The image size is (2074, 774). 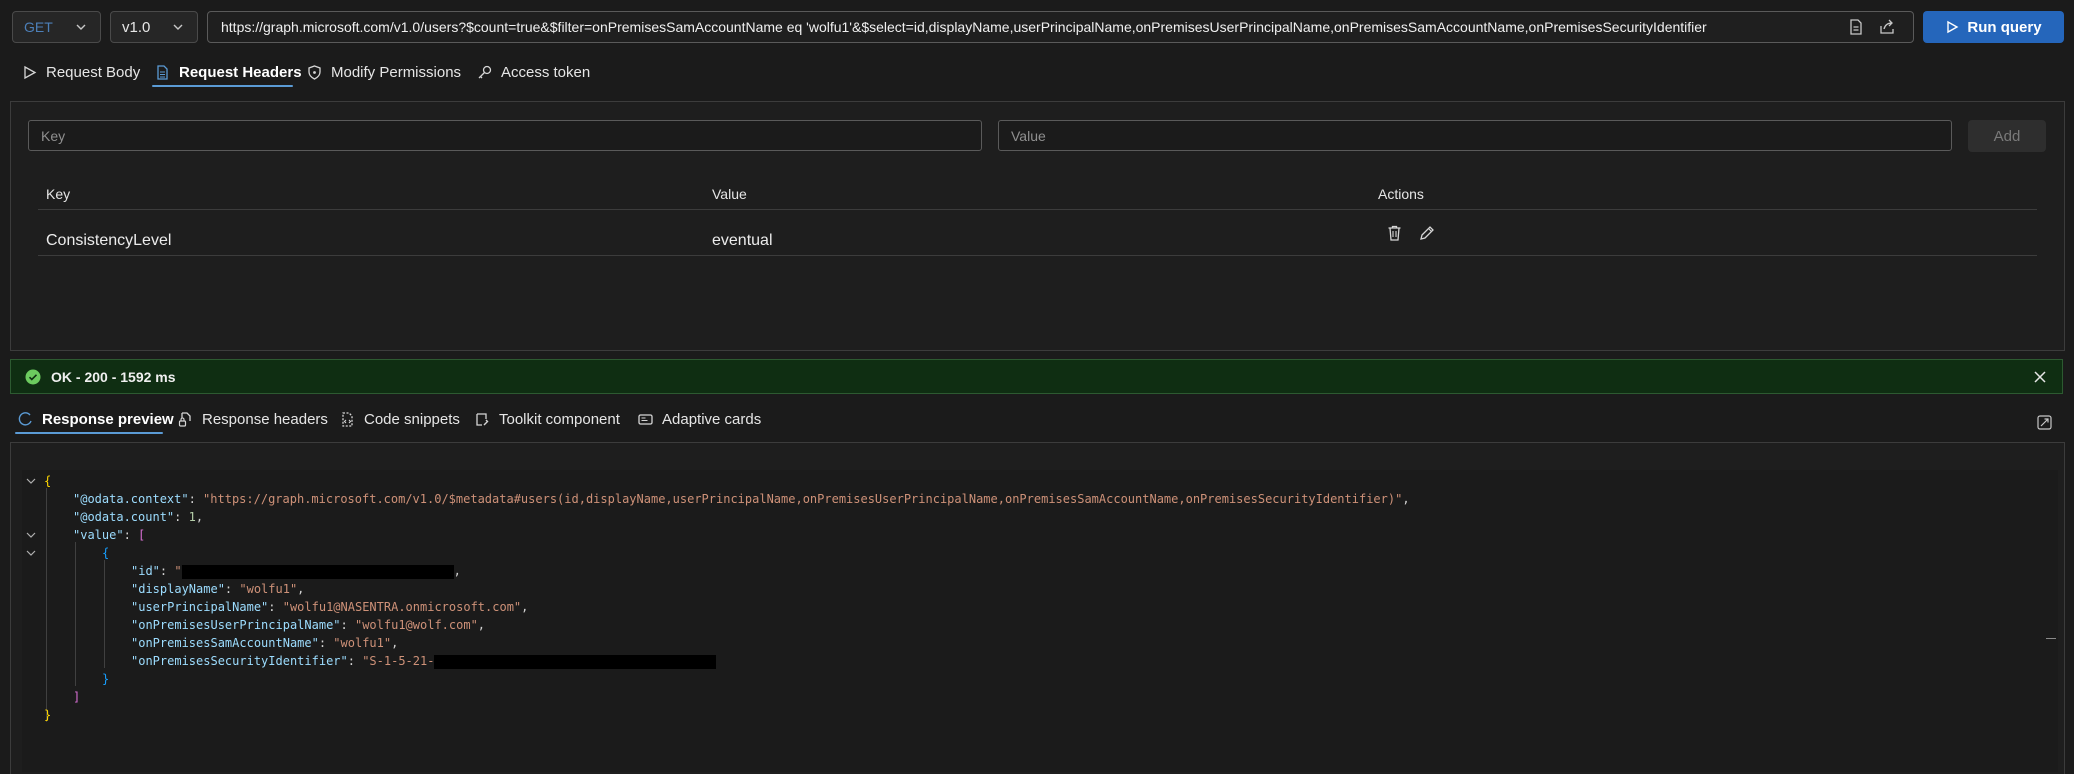 I want to click on check-circle-icon, so click(x=33, y=376).